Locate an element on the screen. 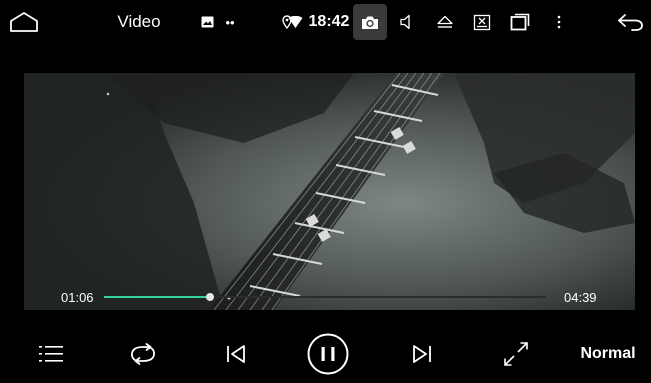  volume-icon is located at coordinates (405, 22).